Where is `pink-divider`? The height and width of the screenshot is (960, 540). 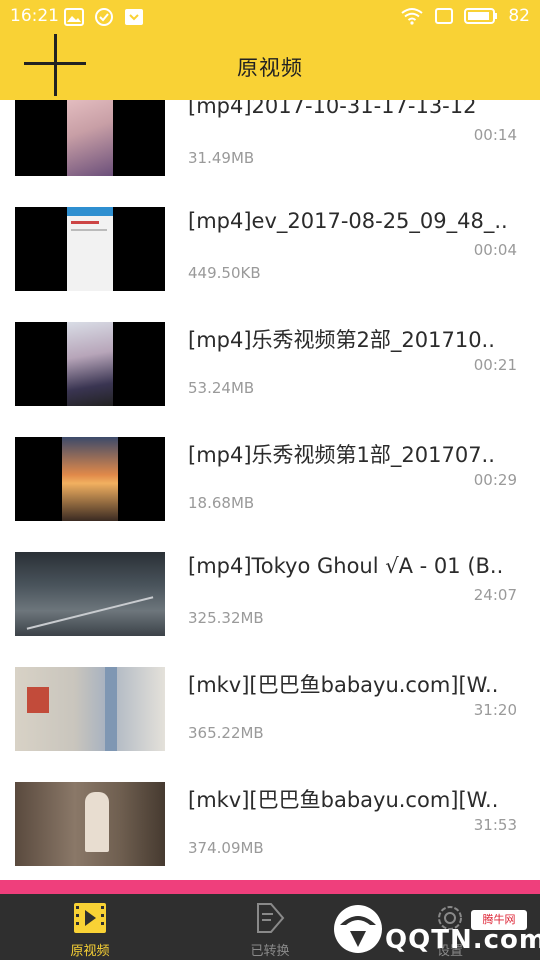 pink-divider is located at coordinates (270, 887).